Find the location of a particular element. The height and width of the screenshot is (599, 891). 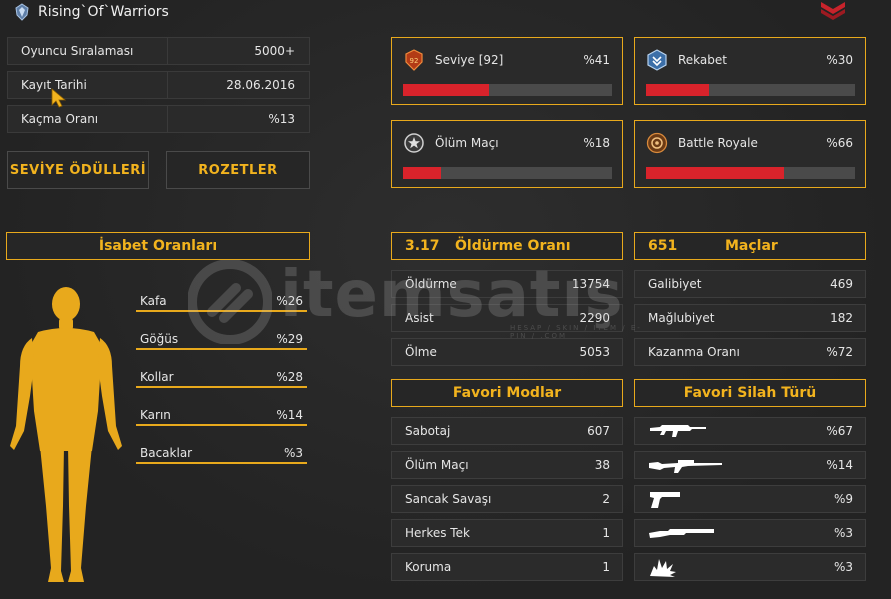

favorite-modes-header: Favori Modlar is located at coordinates (507, 393).